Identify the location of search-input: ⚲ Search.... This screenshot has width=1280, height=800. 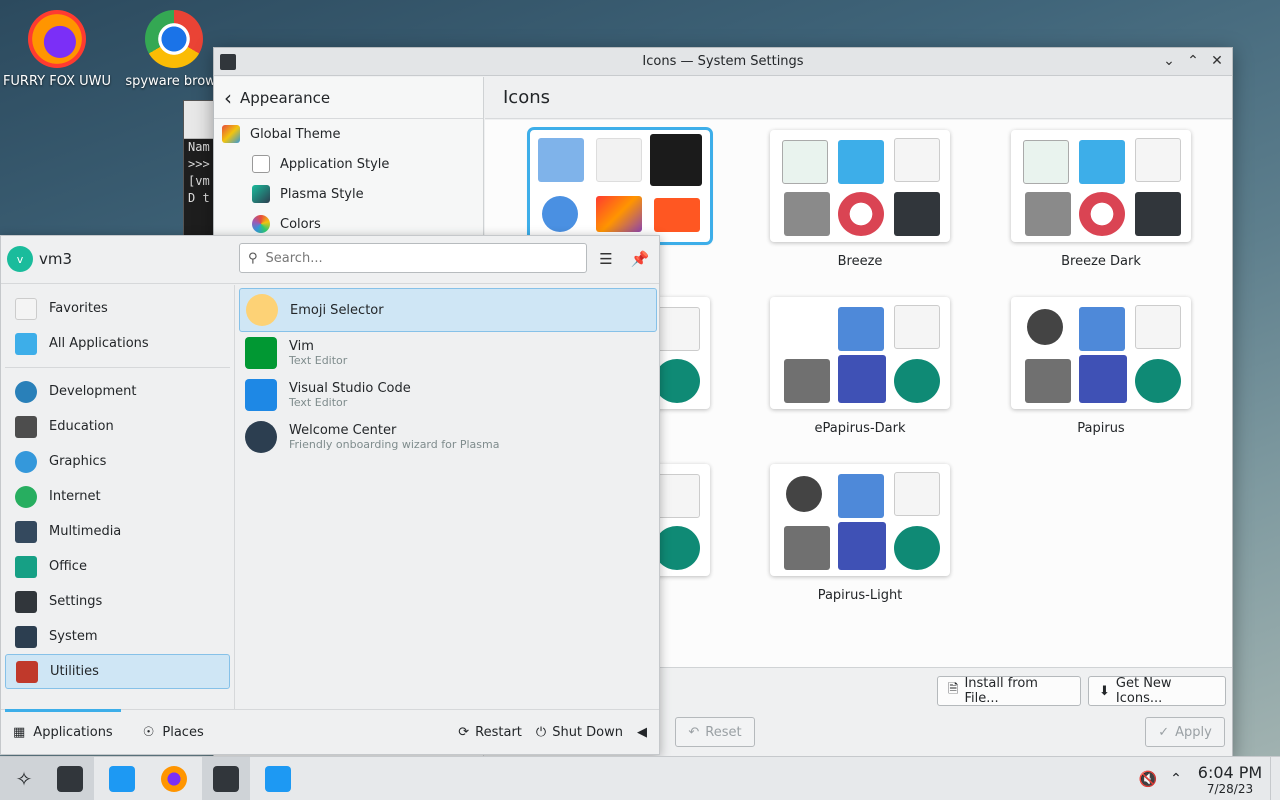
(413, 258).